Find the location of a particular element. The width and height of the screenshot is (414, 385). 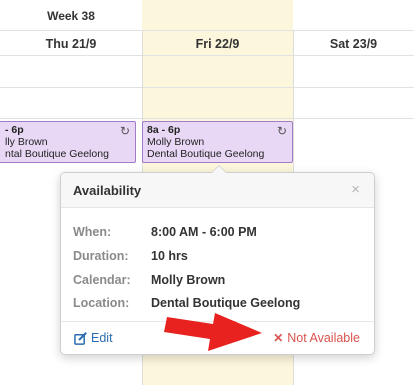

day-header-fri: Fri 22/9 is located at coordinates (217, 44).